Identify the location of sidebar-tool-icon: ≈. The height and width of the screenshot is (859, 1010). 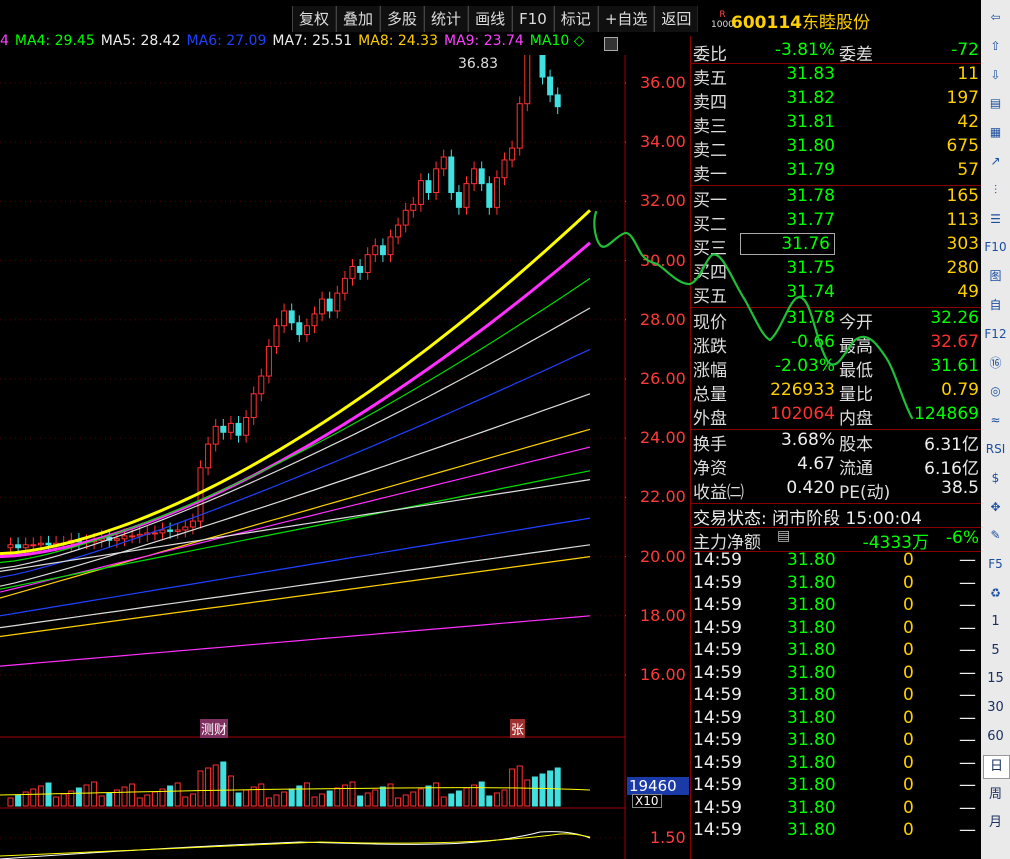
(995, 420).